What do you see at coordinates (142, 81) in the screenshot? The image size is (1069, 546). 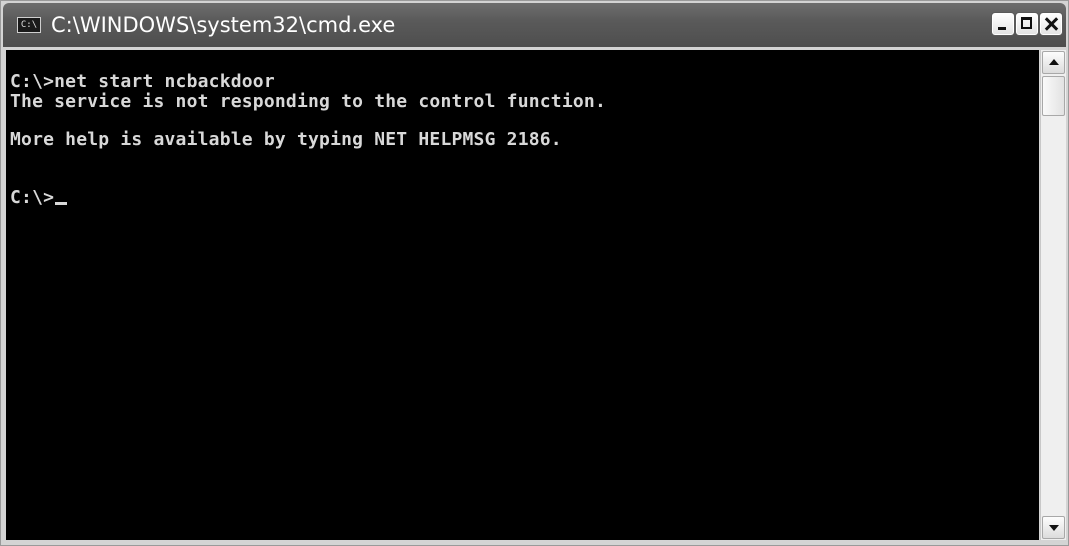 I see `console-line-command: C:\>net start ncbackdoor` at bounding box center [142, 81].